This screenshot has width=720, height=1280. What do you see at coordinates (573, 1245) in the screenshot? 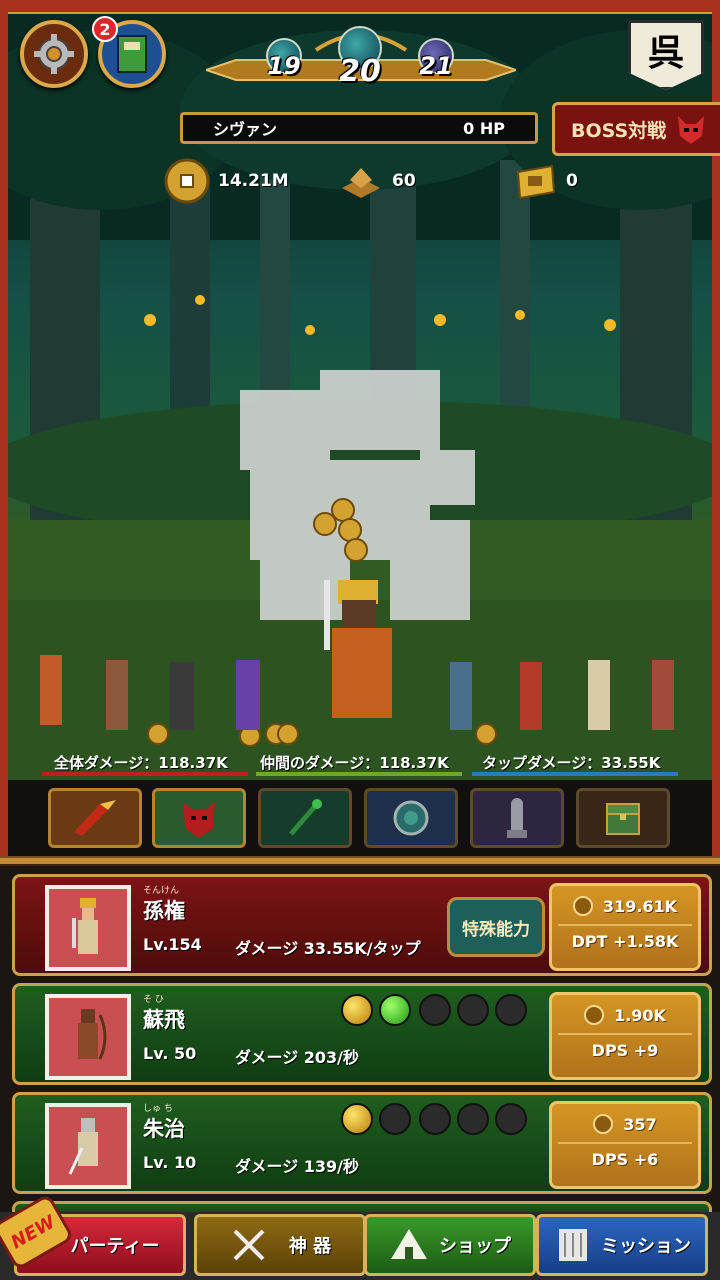
I see `scroll-icon` at bounding box center [573, 1245].